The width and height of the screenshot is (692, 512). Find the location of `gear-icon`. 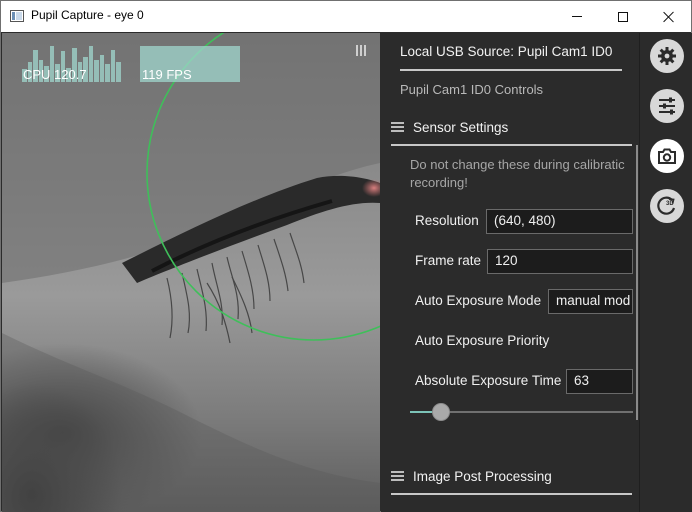

gear-icon is located at coordinates (667, 56).